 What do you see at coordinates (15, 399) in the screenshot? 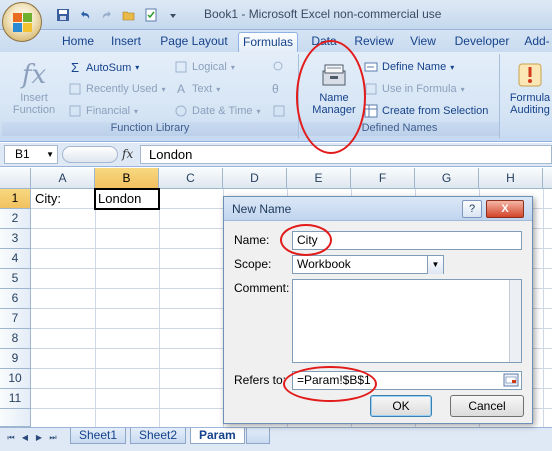
I see `row-header-11: 11` at bounding box center [15, 399].